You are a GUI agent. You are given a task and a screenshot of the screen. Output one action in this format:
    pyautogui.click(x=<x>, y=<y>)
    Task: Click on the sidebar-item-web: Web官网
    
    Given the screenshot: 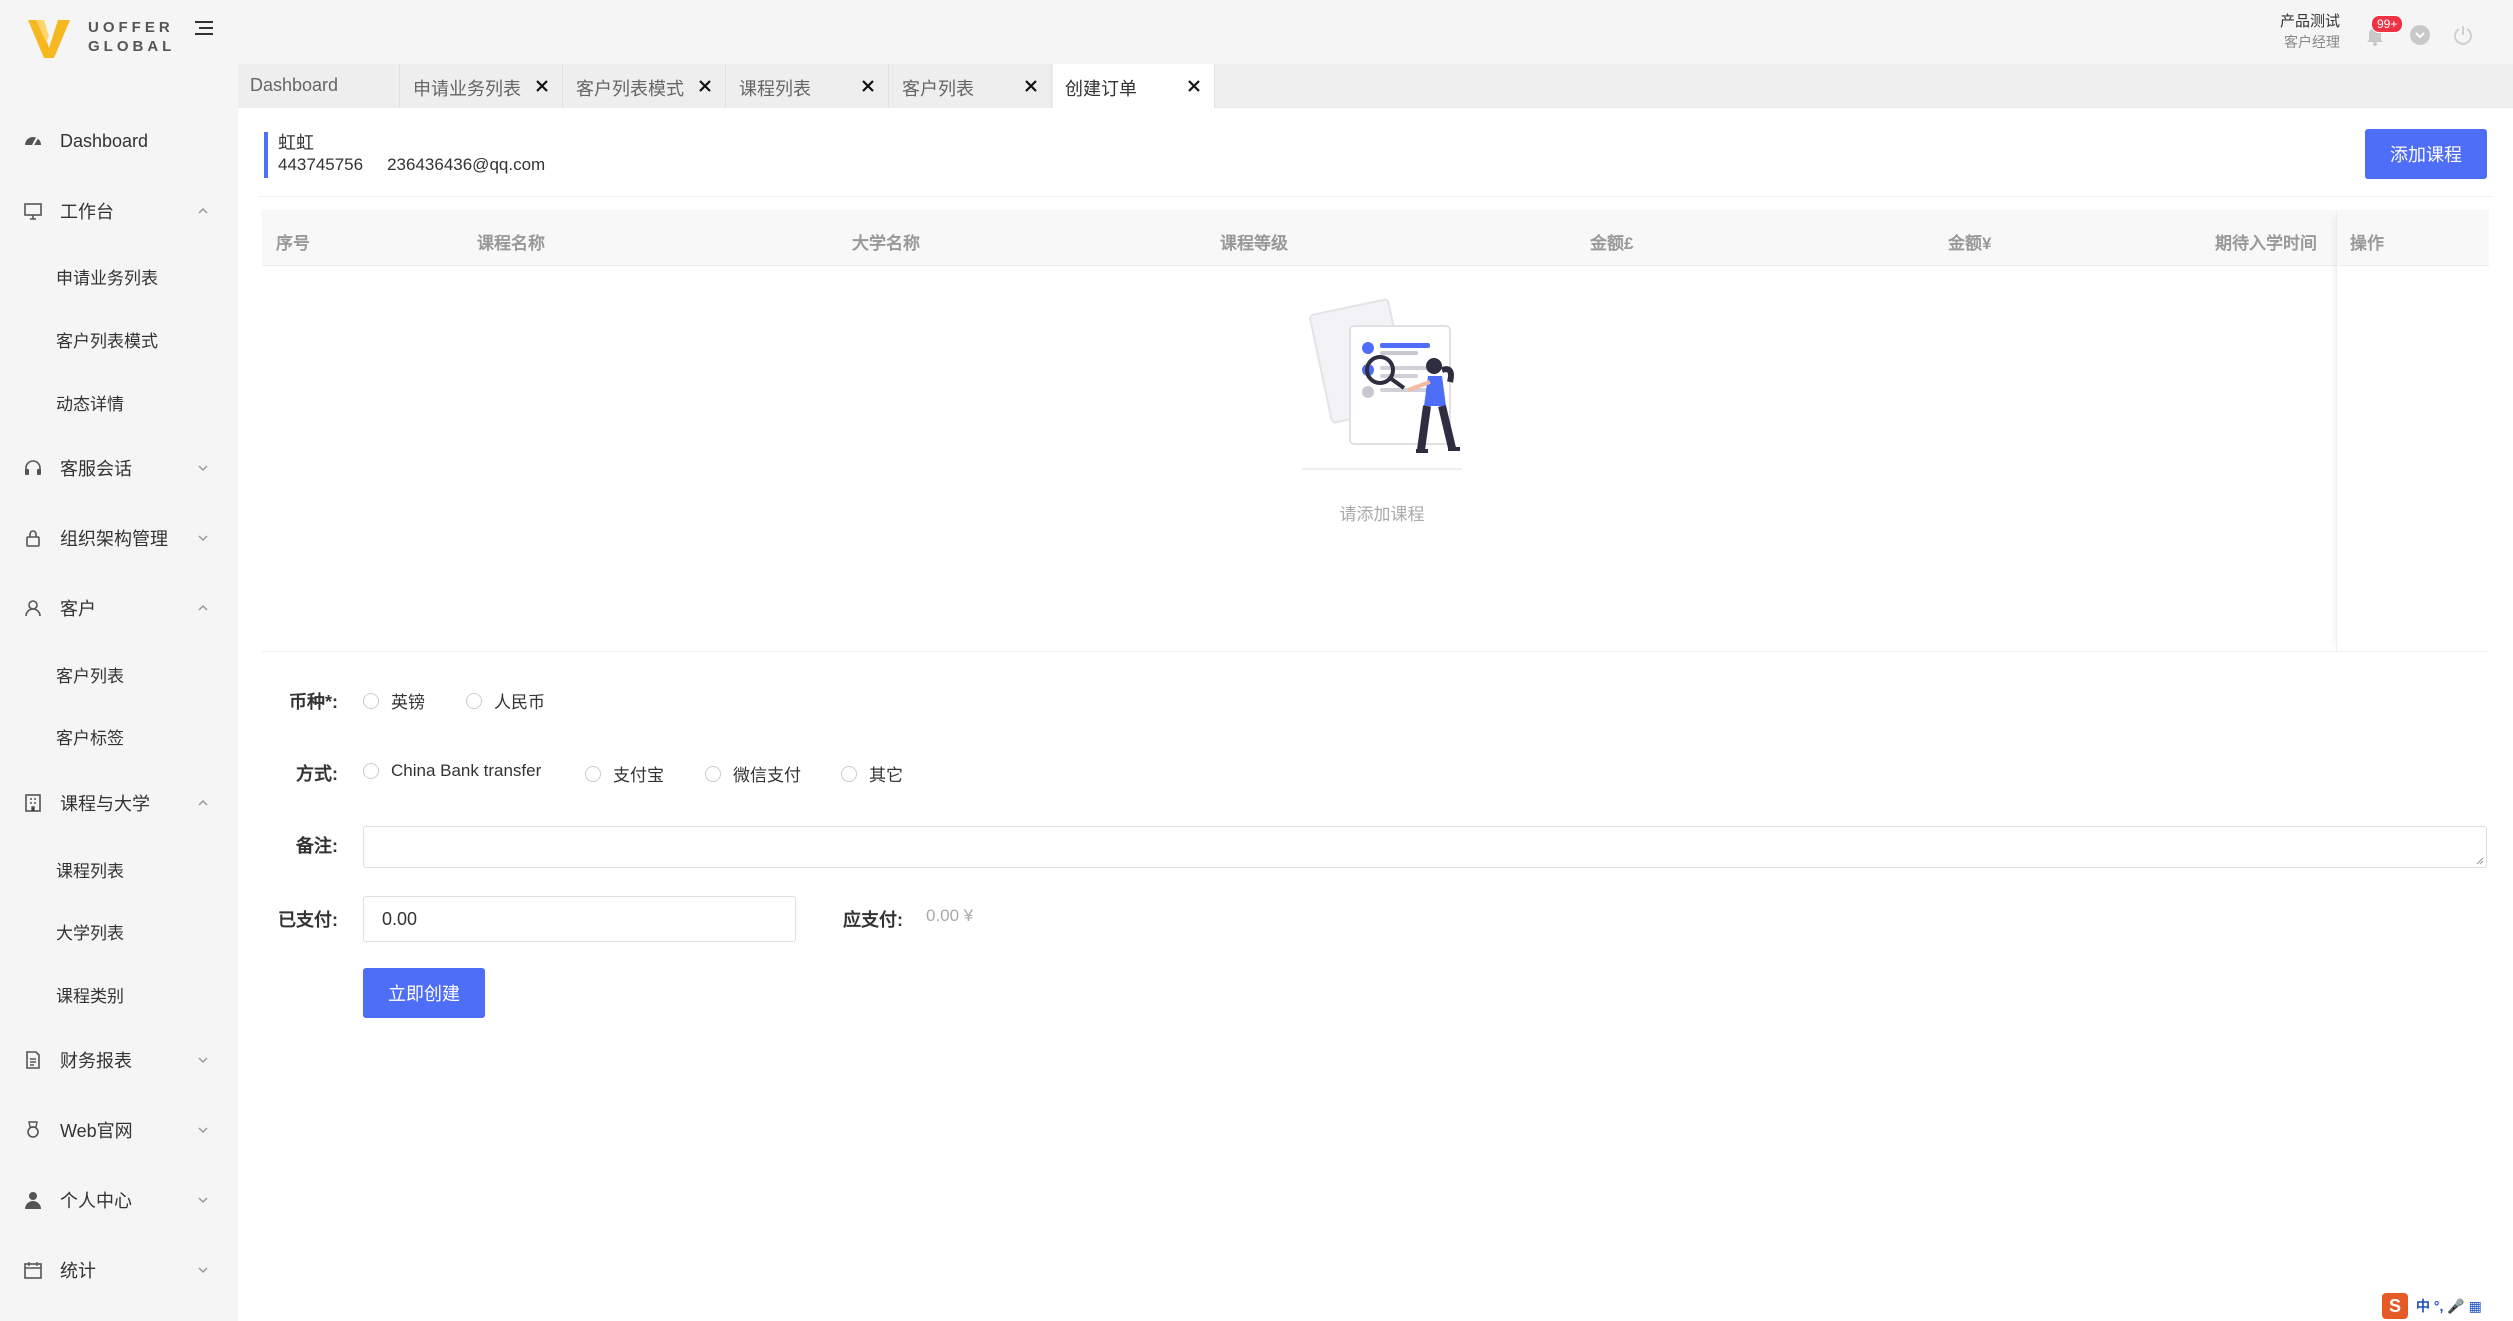 What is the action you would take?
    pyautogui.click(x=119, y=1130)
    